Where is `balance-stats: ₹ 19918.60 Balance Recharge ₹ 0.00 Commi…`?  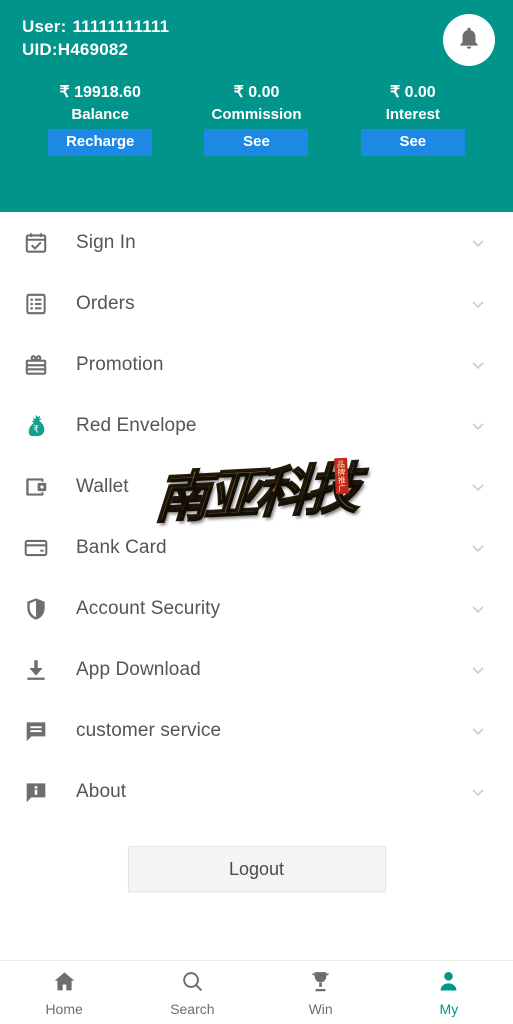 balance-stats: ₹ 19918.60 Balance Recharge ₹ 0.00 Commi… is located at coordinates (256, 120).